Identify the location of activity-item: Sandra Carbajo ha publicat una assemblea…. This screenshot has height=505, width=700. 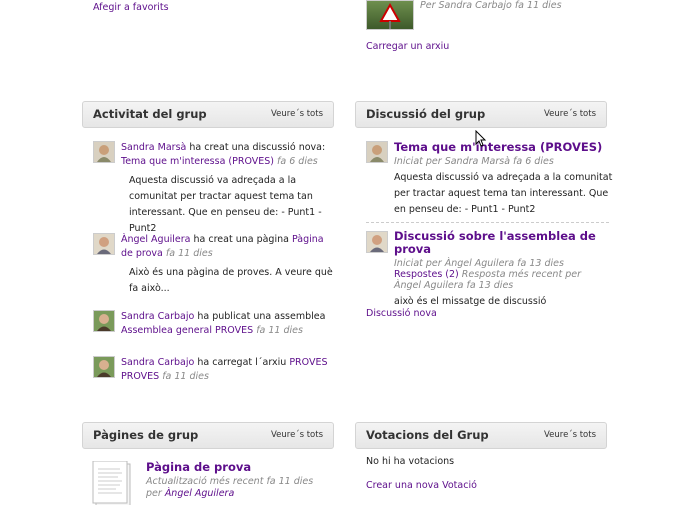
(228, 324).